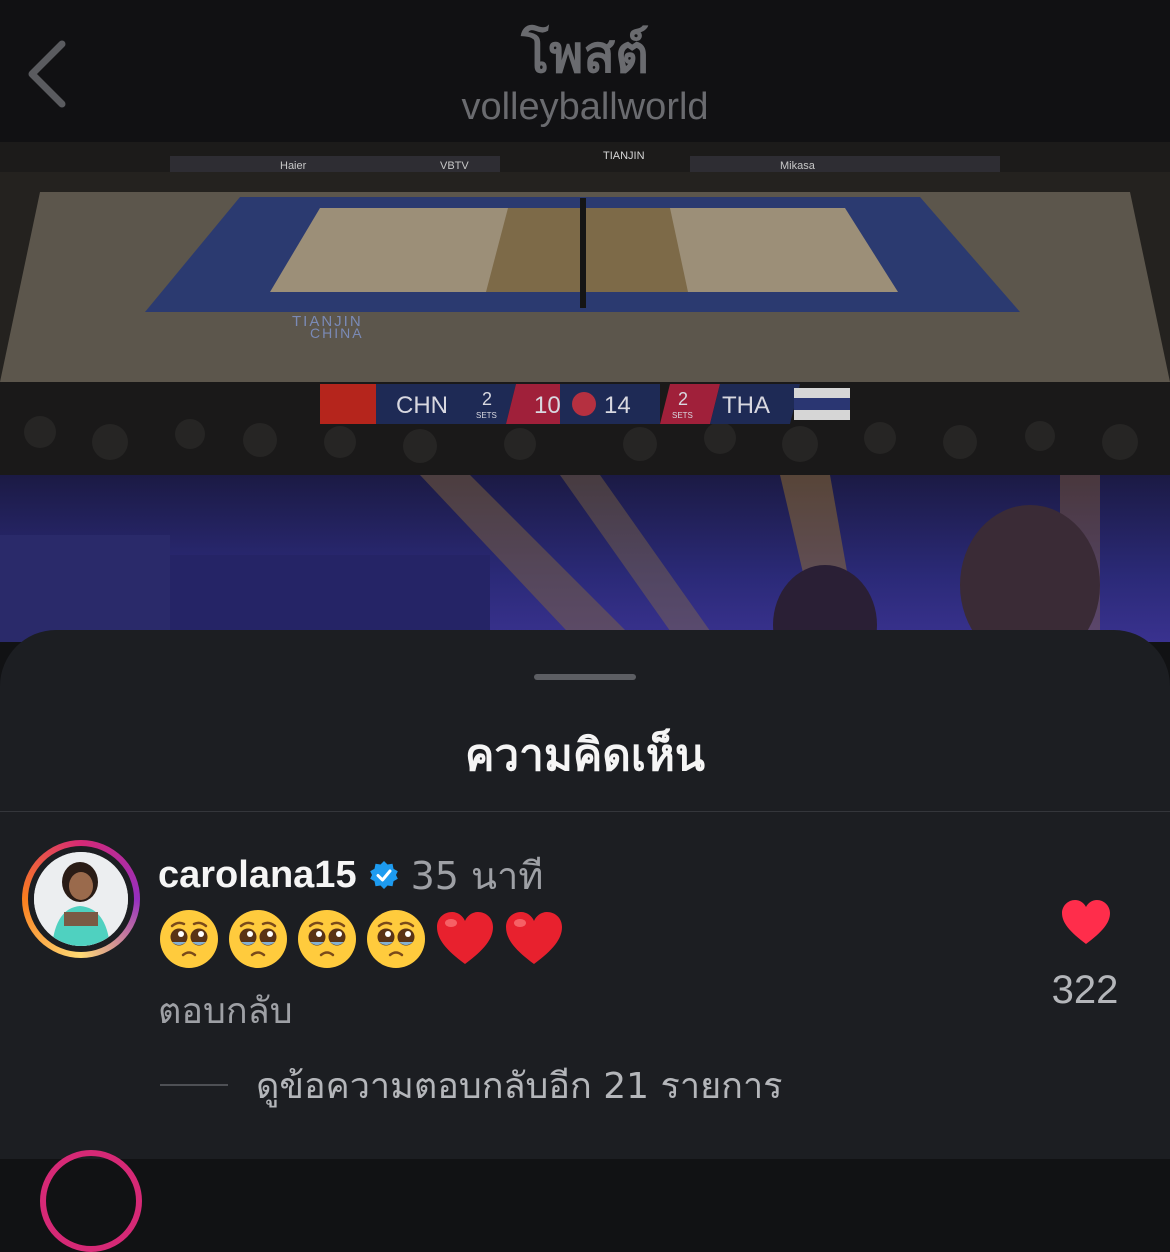 The width and height of the screenshot is (1170, 1252). What do you see at coordinates (683, 399) in the screenshot?
I see `sets-right: 2` at bounding box center [683, 399].